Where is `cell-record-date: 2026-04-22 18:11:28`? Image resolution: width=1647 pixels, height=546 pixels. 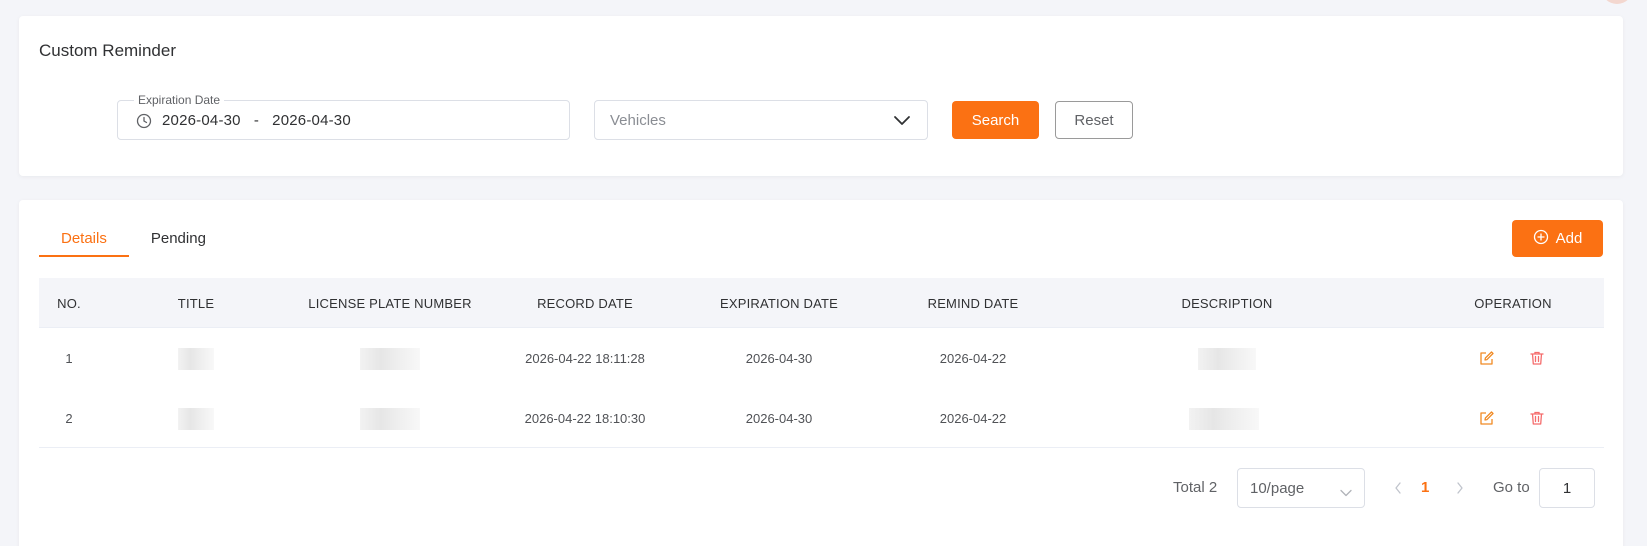
cell-record-date: 2026-04-22 18:11:28 is located at coordinates (585, 358).